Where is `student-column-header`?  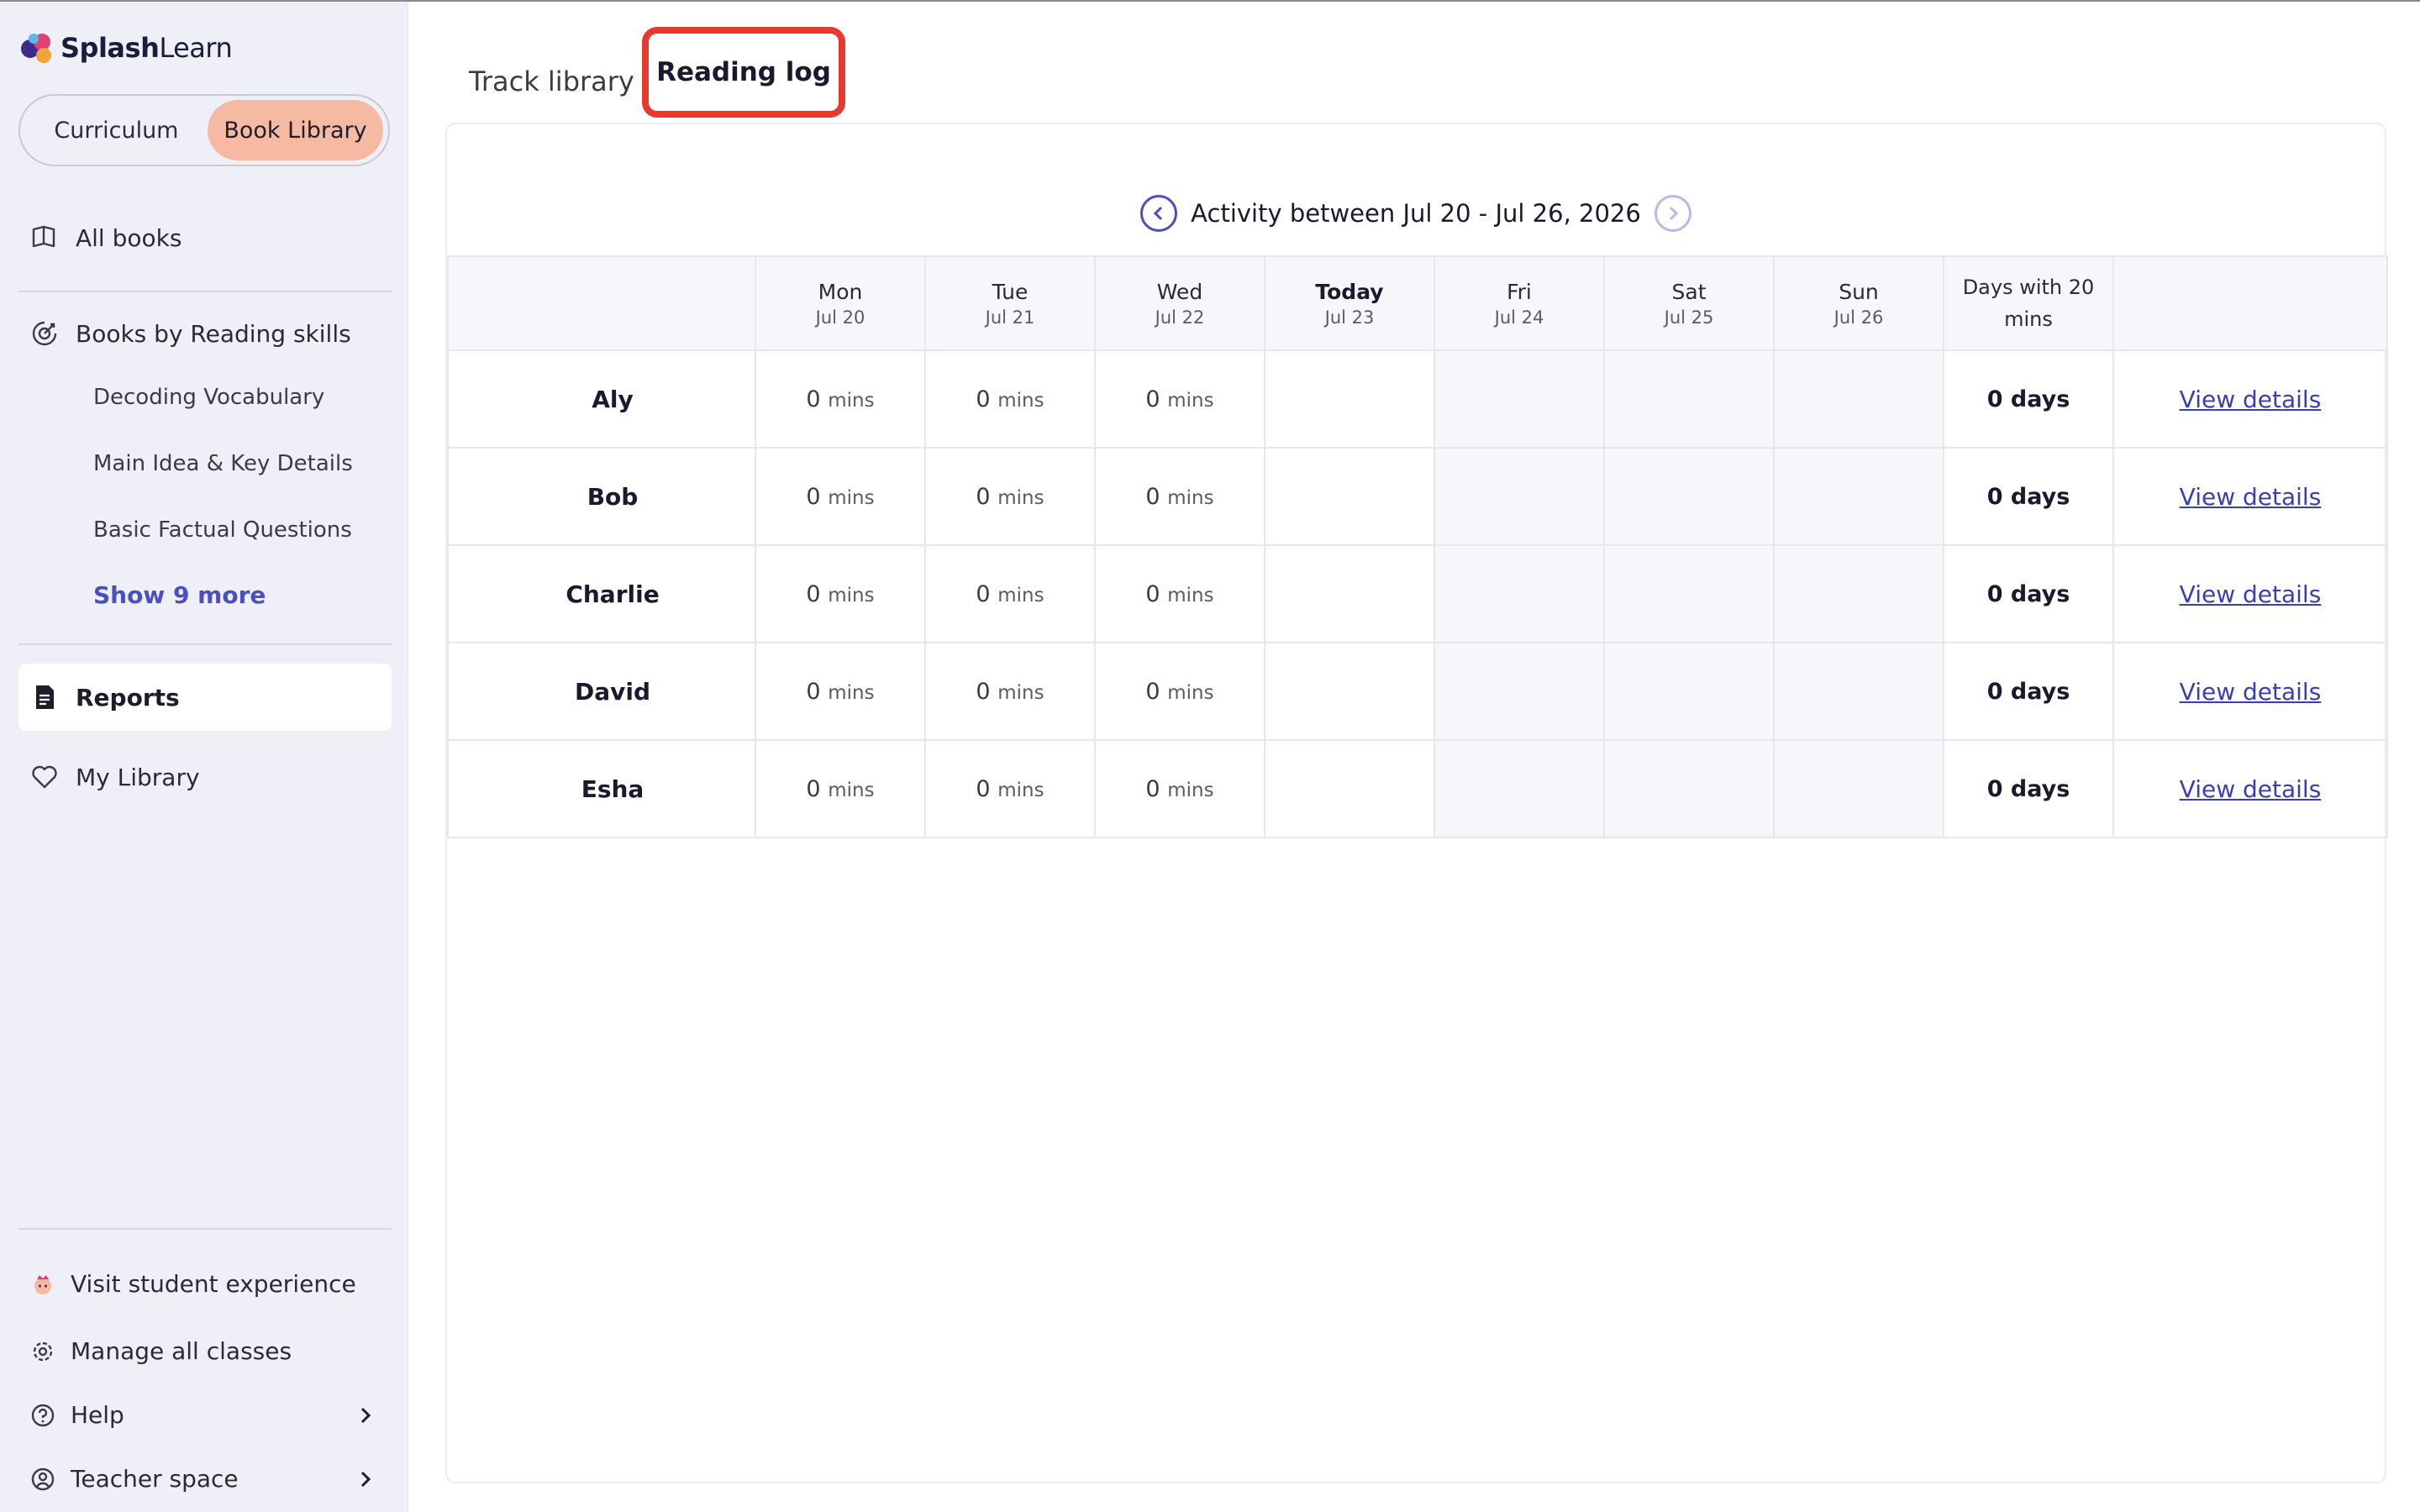 student-column-header is located at coordinates (601, 303).